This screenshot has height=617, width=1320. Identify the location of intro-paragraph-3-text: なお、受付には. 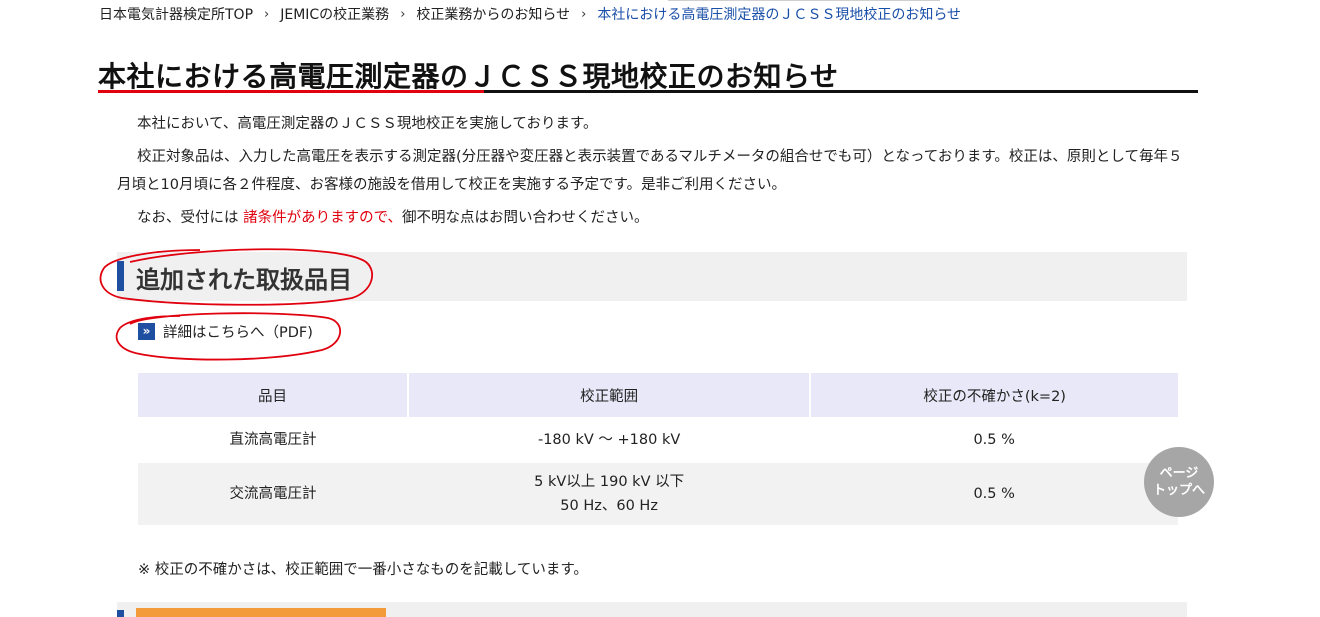
(190, 218).